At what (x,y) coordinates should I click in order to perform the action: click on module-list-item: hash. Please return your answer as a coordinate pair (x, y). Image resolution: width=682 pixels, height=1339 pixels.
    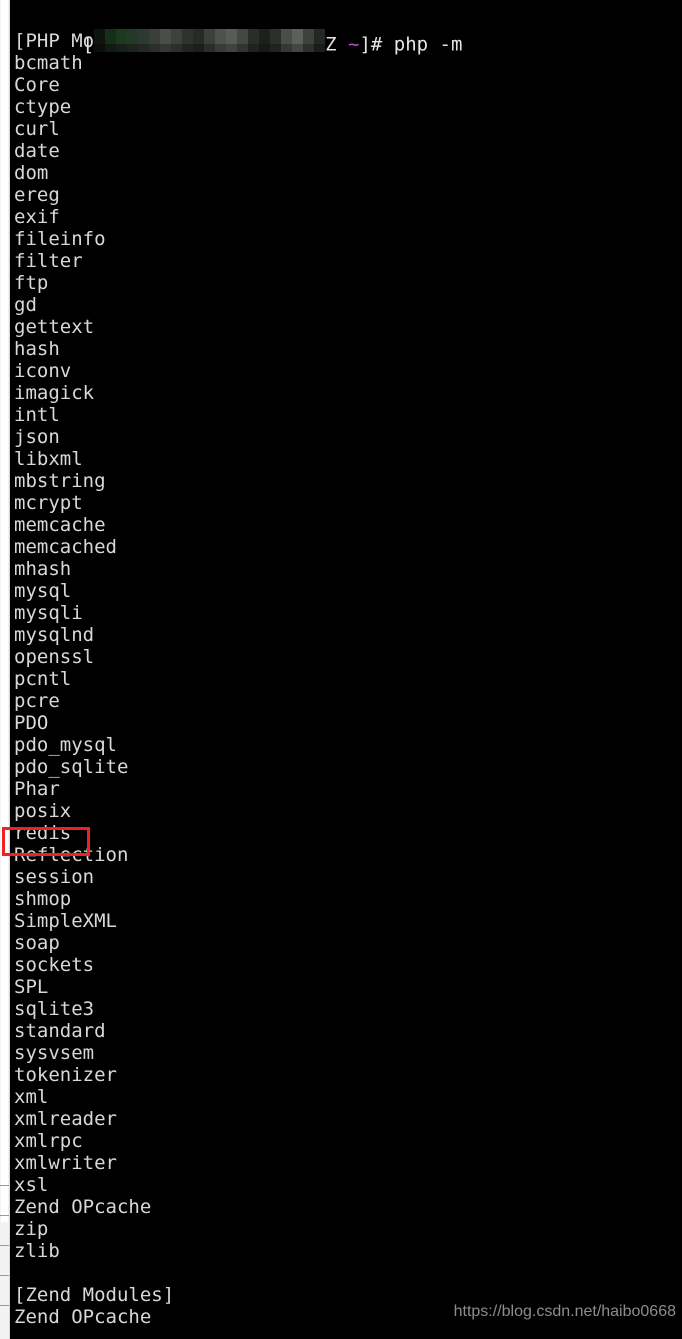
    Looking at the image, I should click on (37, 349).